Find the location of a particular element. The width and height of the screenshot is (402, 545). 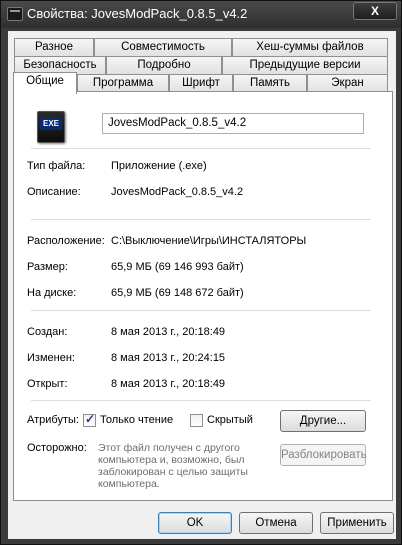

readonly-label: Только чтение is located at coordinates (136, 420).